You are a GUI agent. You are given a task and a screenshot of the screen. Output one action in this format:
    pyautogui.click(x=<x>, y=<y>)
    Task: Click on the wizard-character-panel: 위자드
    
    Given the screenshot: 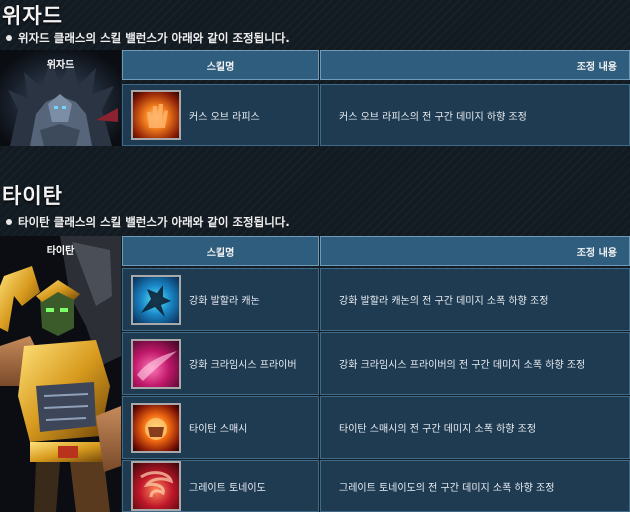 What is the action you would take?
    pyautogui.click(x=60, y=98)
    